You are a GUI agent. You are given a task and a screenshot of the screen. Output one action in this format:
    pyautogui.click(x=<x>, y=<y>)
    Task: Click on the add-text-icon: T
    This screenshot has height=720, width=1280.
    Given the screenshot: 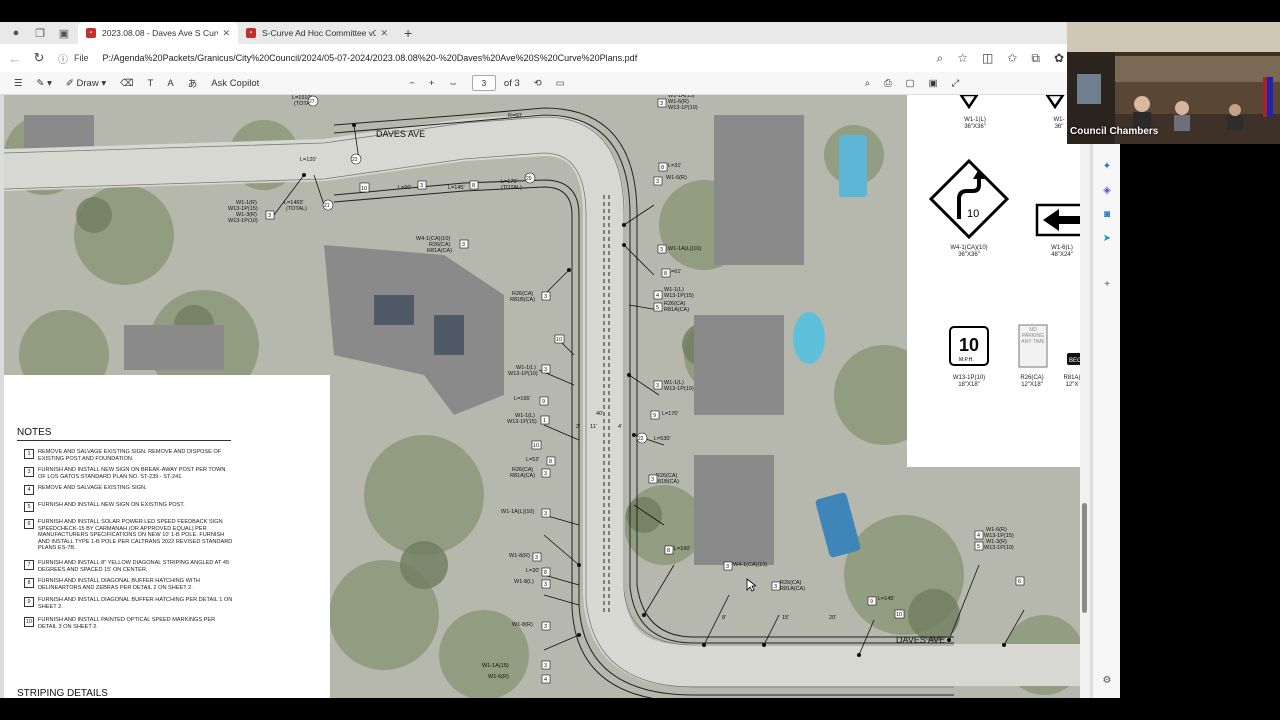 What is the action you would take?
    pyautogui.click(x=151, y=83)
    